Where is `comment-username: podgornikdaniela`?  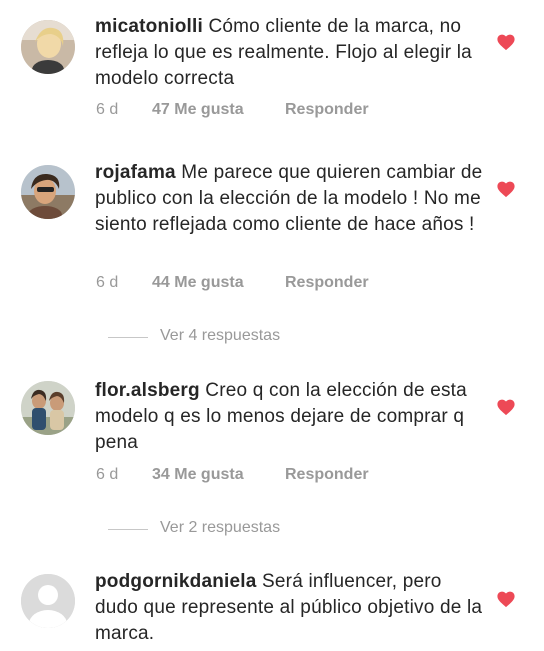
comment-username: podgornikdaniela is located at coordinates (176, 581).